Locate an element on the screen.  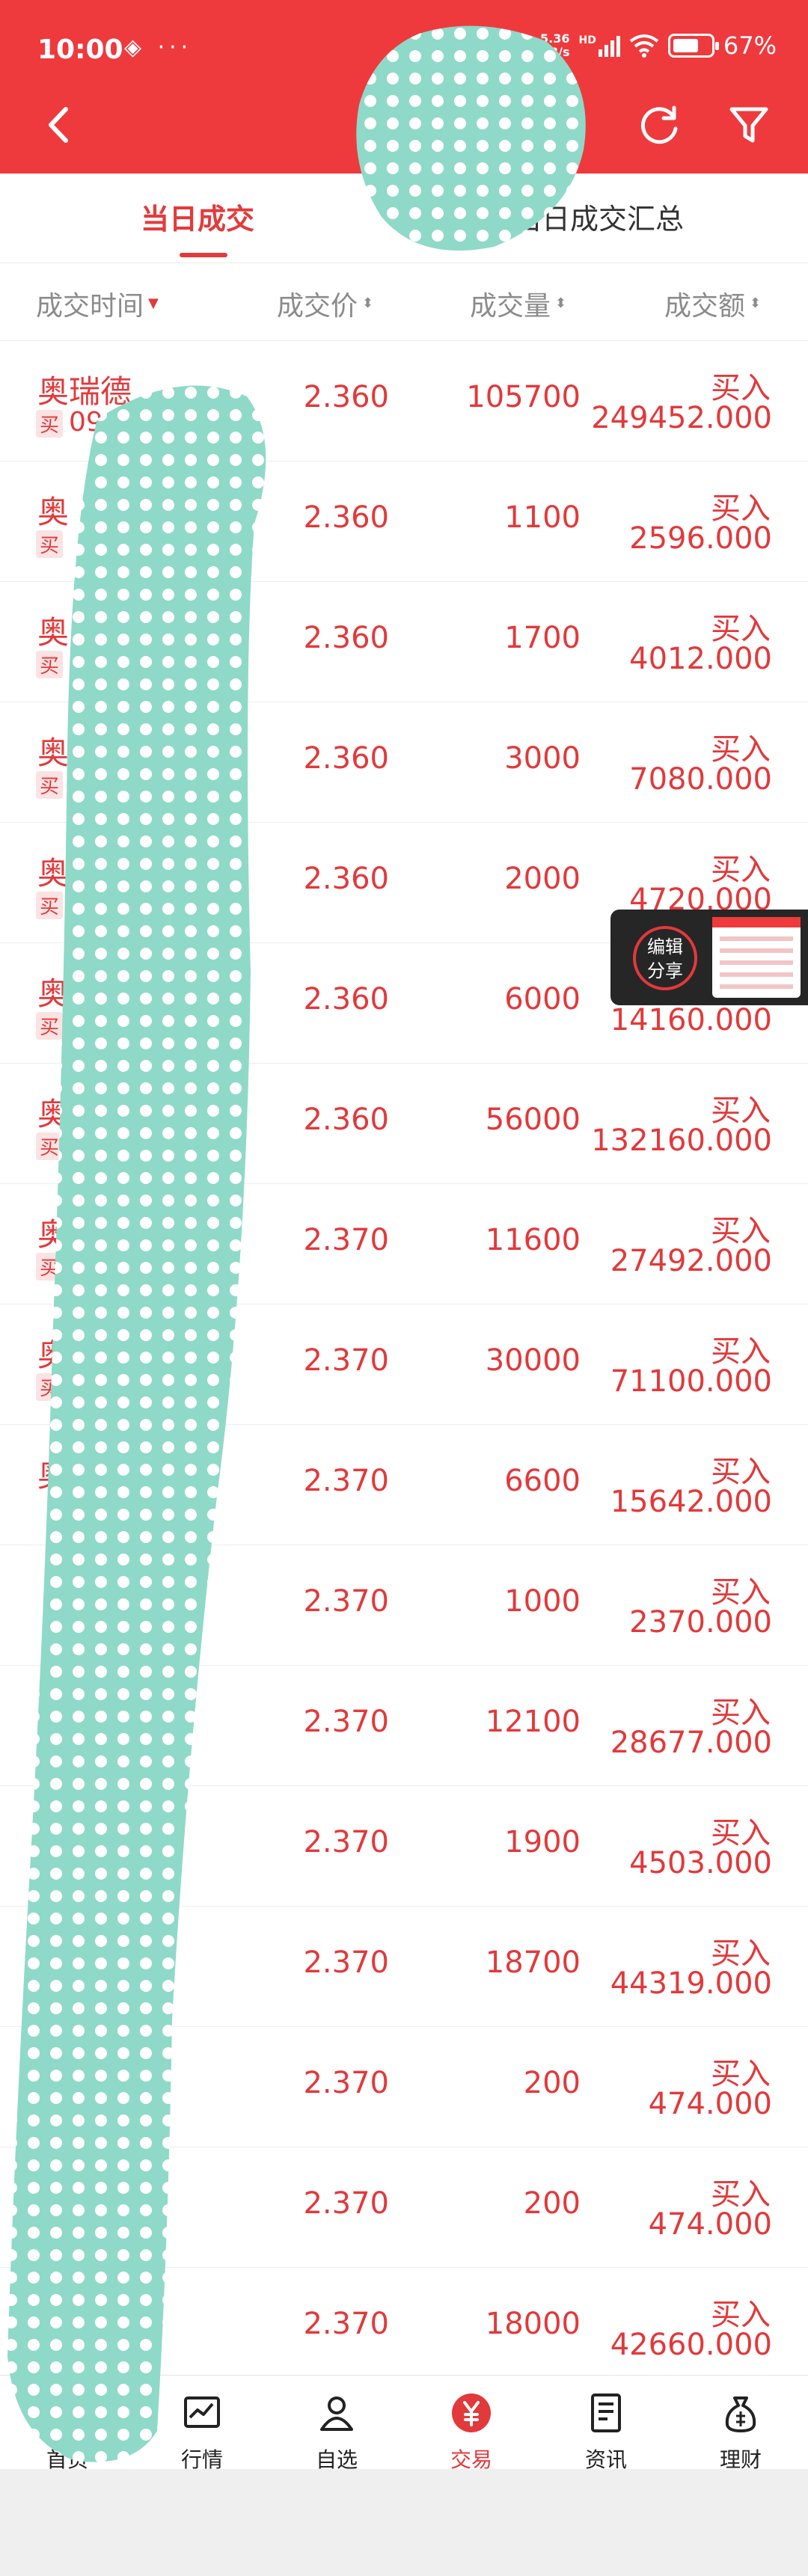
battery-icon is located at coordinates (693, 46).